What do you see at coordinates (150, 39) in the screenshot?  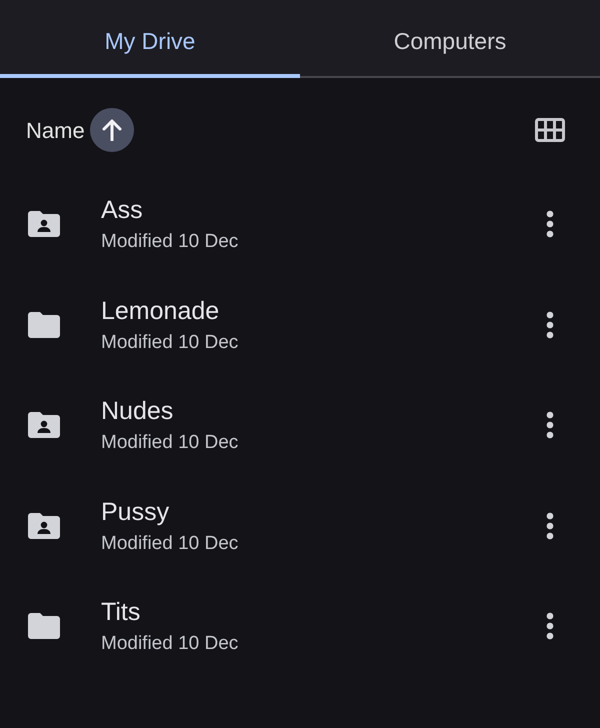 I see `tab: My Drive` at bounding box center [150, 39].